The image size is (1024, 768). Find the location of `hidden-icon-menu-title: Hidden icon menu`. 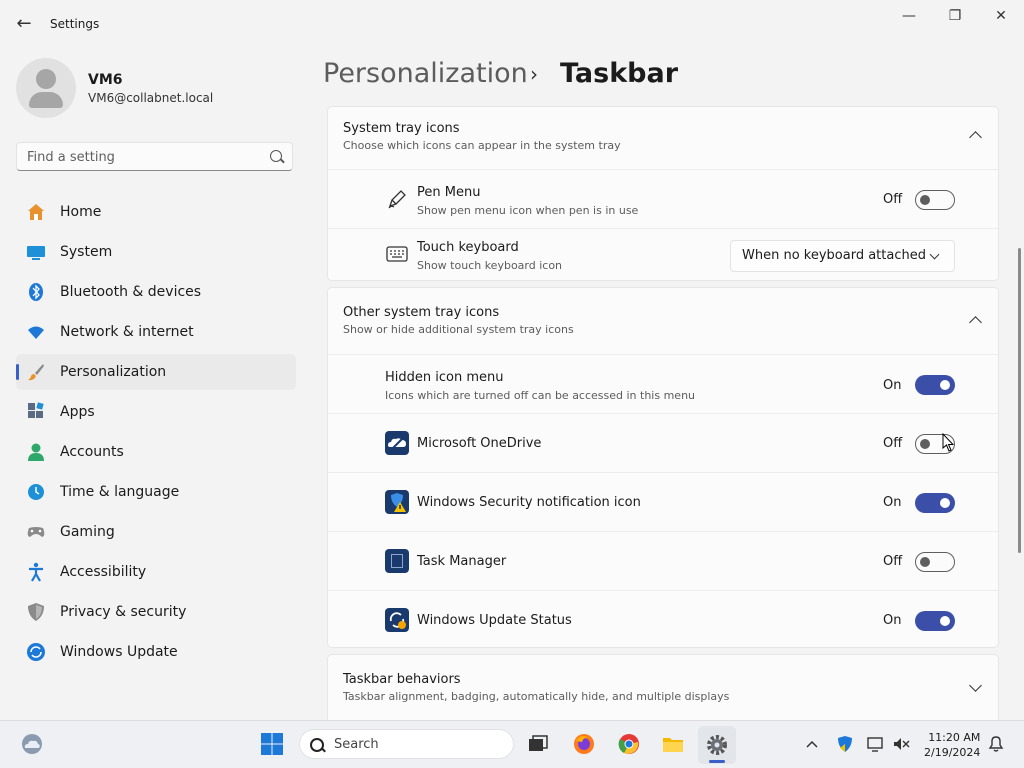

hidden-icon-menu-title: Hidden icon menu is located at coordinates (444, 377).